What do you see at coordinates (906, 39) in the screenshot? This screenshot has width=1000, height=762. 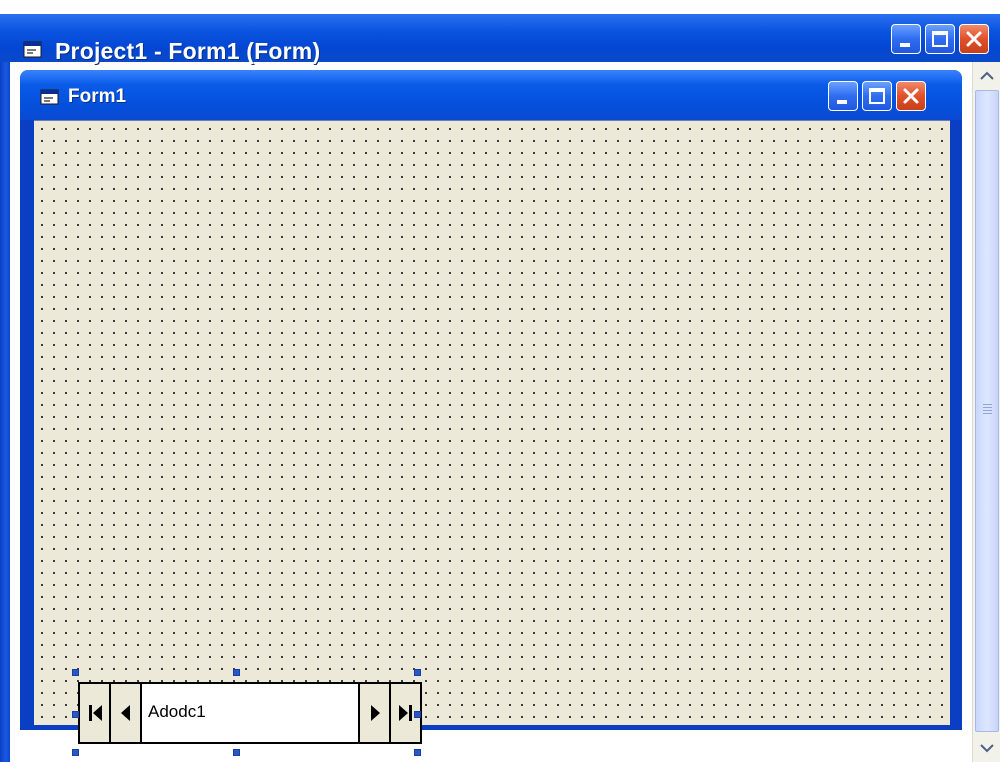 I see `minimize-button` at bounding box center [906, 39].